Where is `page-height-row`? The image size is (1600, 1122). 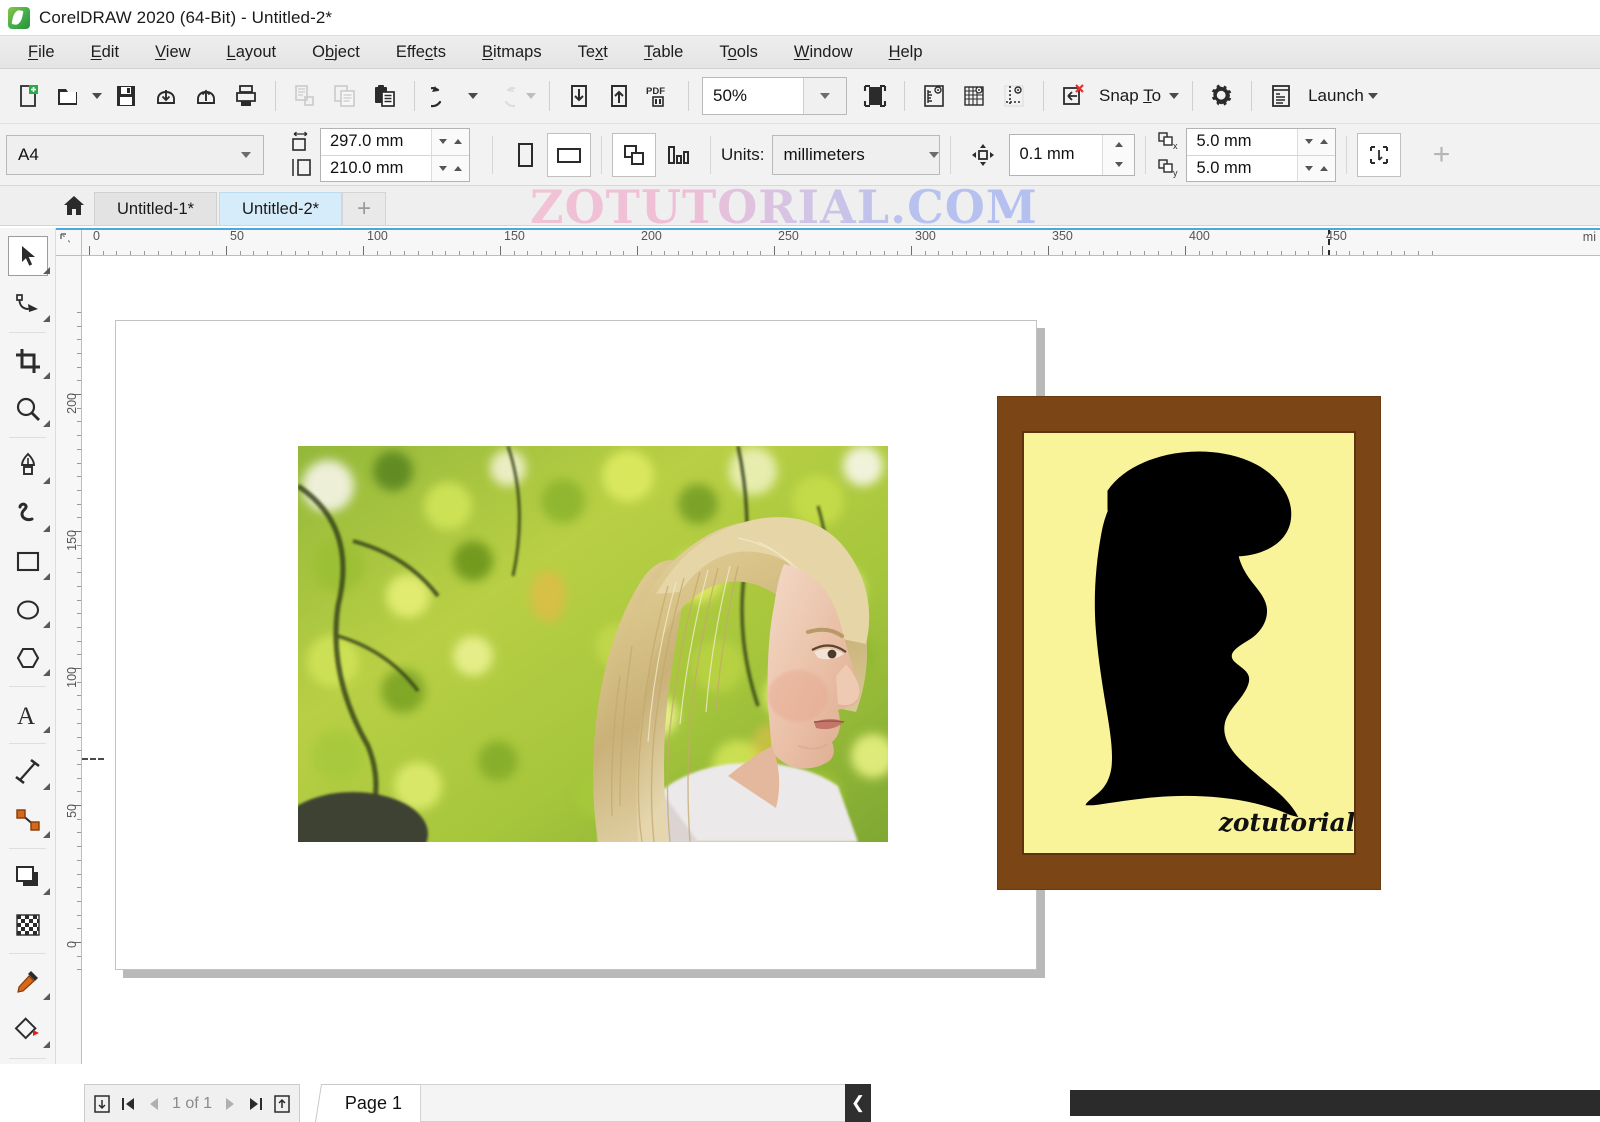
page-height-row is located at coordinates (395, 167).